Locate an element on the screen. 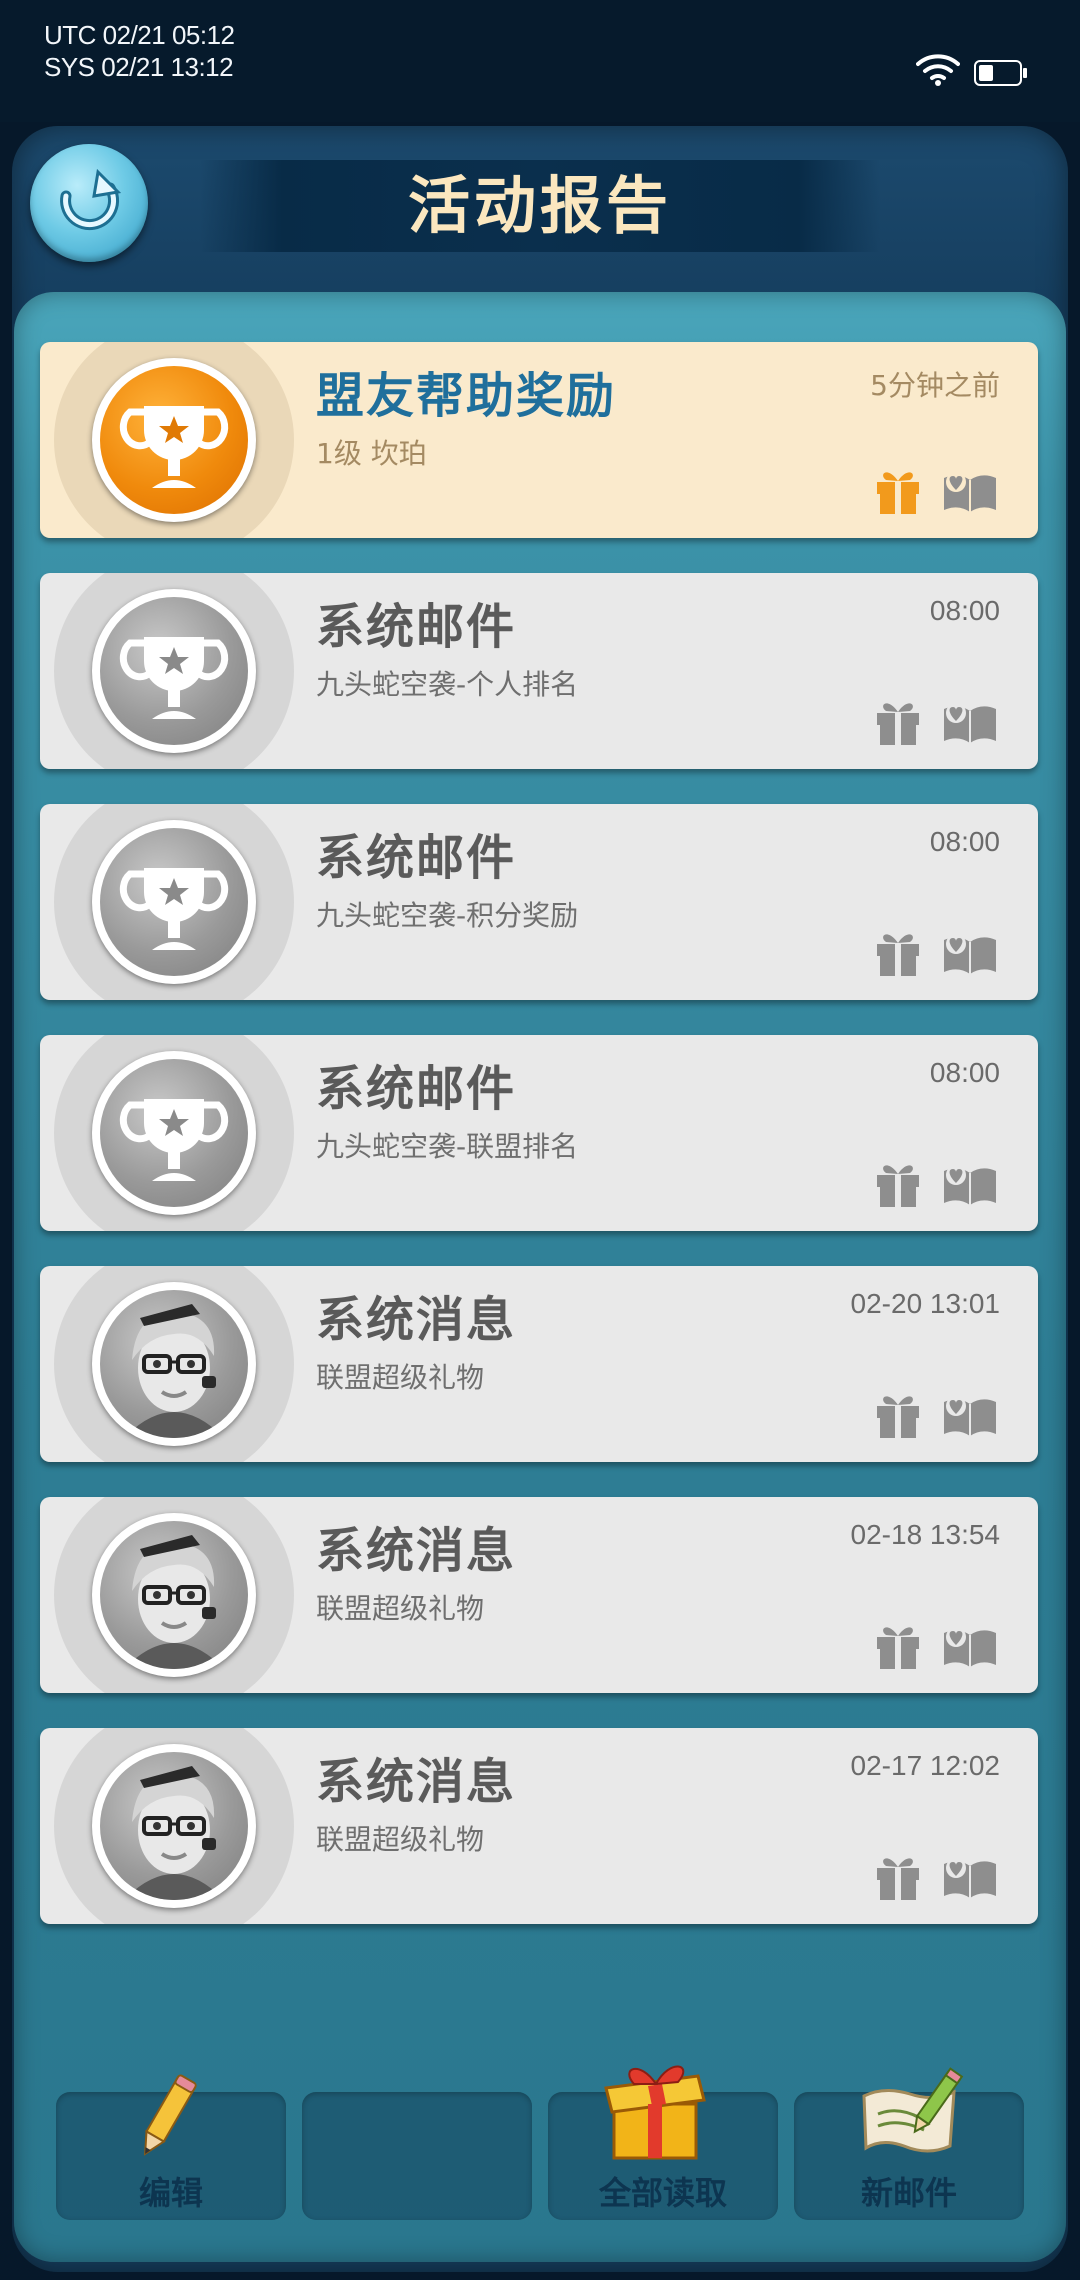 The height and width of the screenshot is (2280, 1080). status-bar: UTC 02/21 05:12 SYS 02/21 13:12 is located at coordinates (540, 61).